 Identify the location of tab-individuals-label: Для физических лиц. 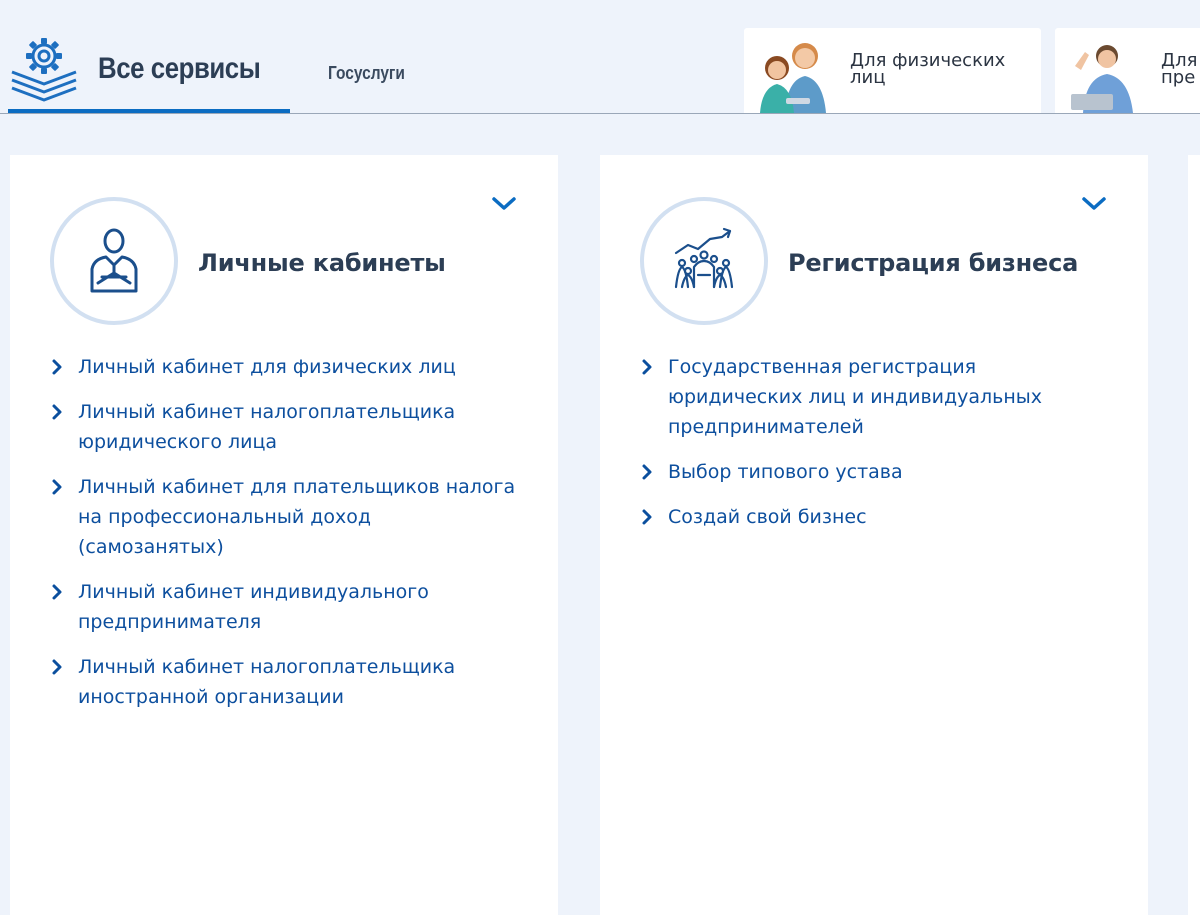
(940, 70).